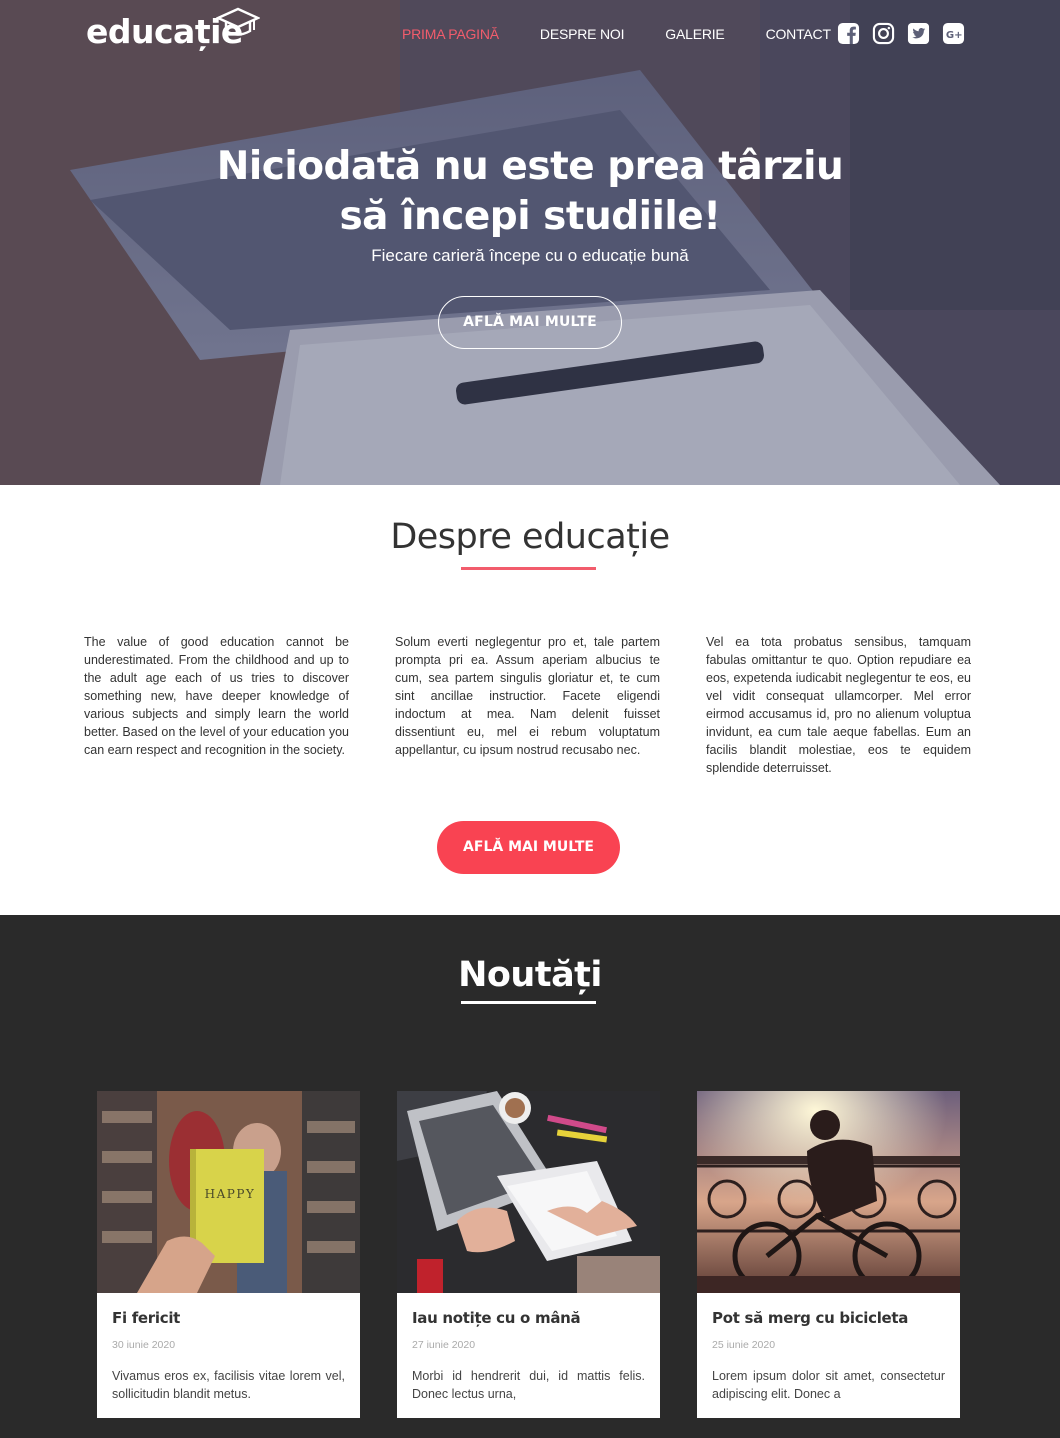  What do you see at coordinates (228, 1318) in the screenshot?
I see `news-card-title: Fi fericit` at bounding box center [228, 1318].